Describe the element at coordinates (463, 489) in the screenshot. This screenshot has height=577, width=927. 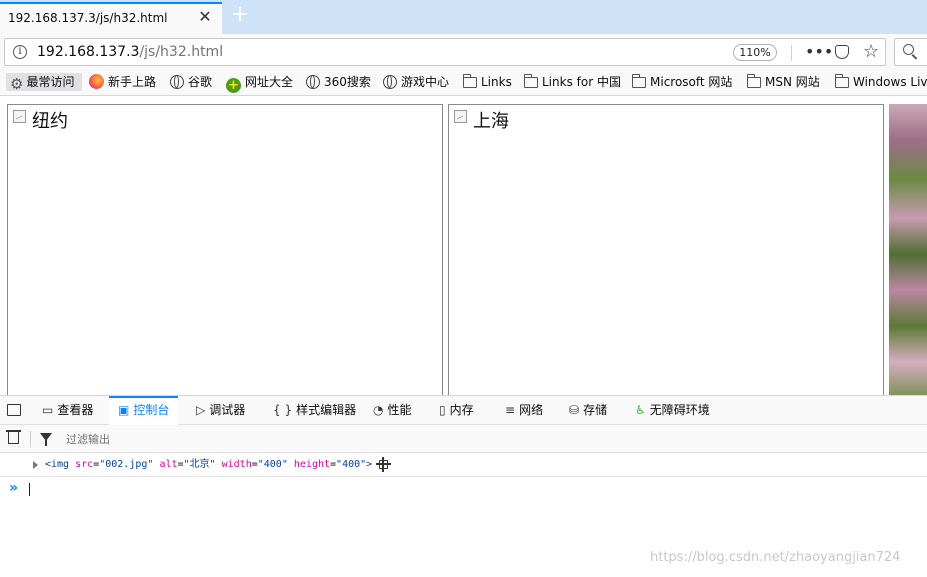
I see `console-input: »` at that location.